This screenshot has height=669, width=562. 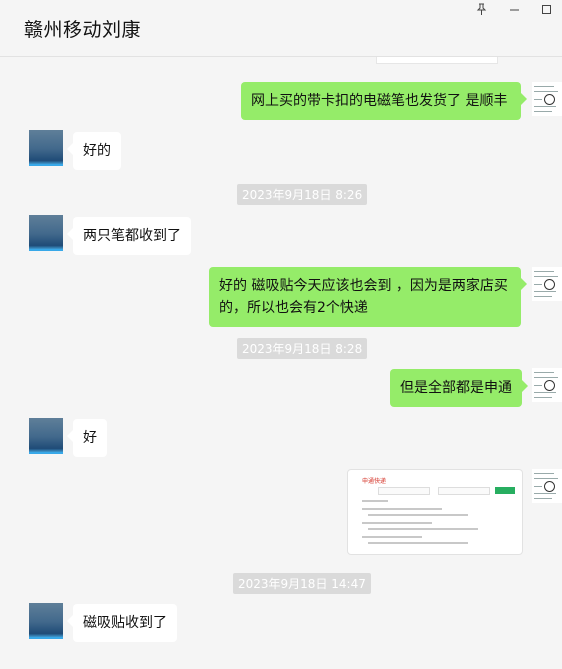 What do you see at coordinates (546, 9) in the screenshot?
I see `maximize-icon` at bounding box center [546, 9].